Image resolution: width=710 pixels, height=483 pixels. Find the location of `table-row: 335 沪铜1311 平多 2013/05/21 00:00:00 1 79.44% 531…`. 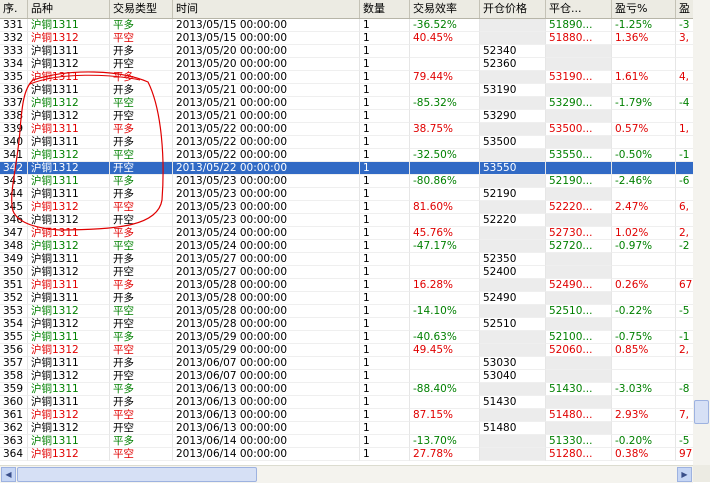

table-row: 335 沪铜1311 平多 2013/05/21 00:00:00 1 79.44% 531… is located at coordinates (346, 77).